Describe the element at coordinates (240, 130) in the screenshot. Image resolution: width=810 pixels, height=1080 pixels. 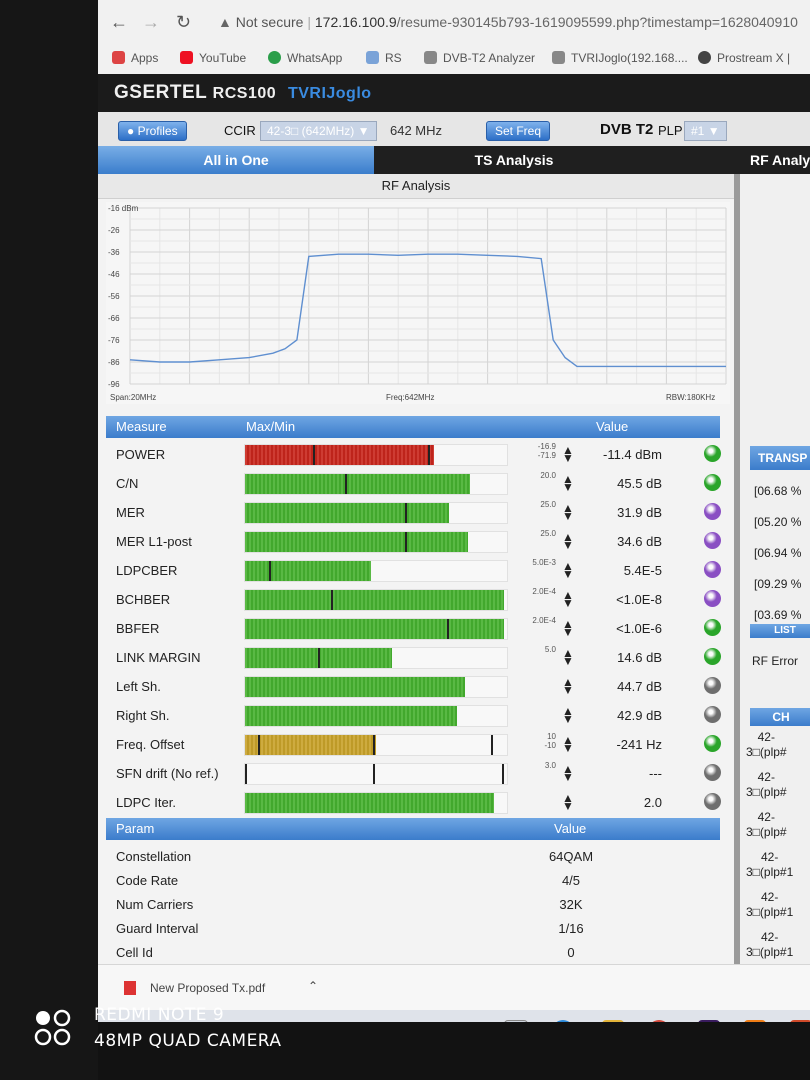
I see `standard-label: CCIR` at that location.